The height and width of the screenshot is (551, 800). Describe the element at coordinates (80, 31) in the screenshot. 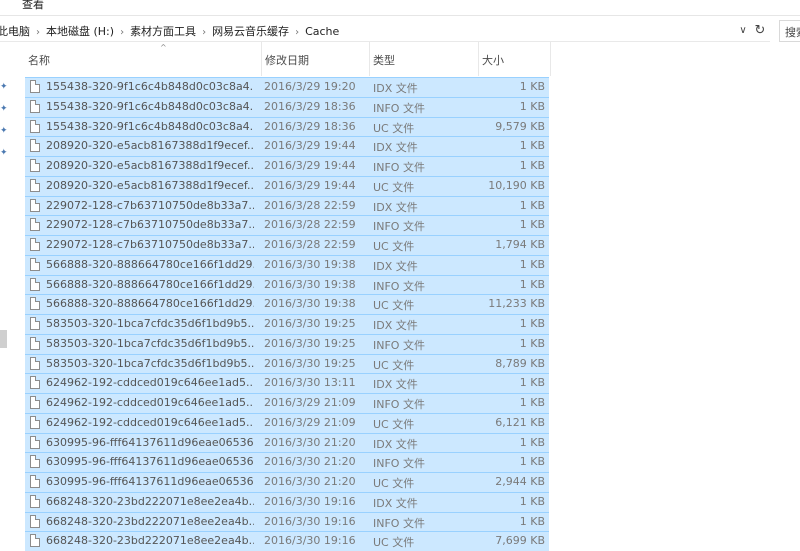

I see `breadcrumb-drive-h: 本地磁盘 (H:)` at that location.